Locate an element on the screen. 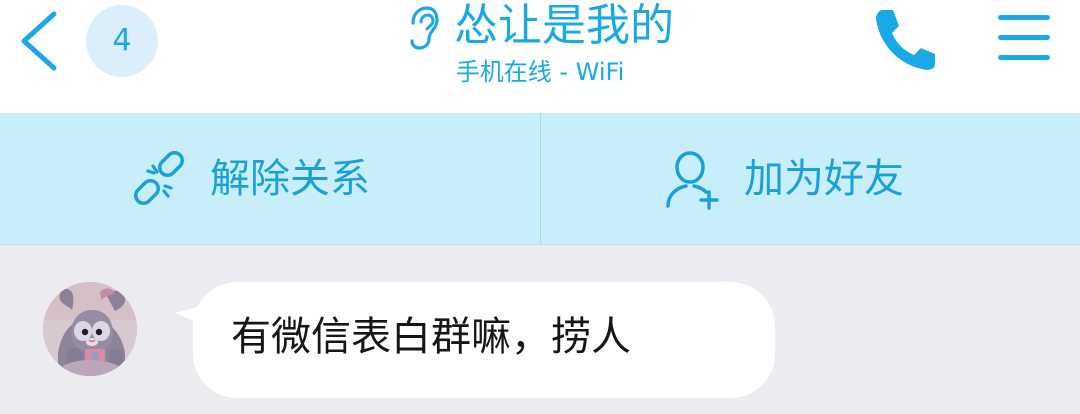  add-friend-label: 加为好友 is located at coordinates (824, 178).